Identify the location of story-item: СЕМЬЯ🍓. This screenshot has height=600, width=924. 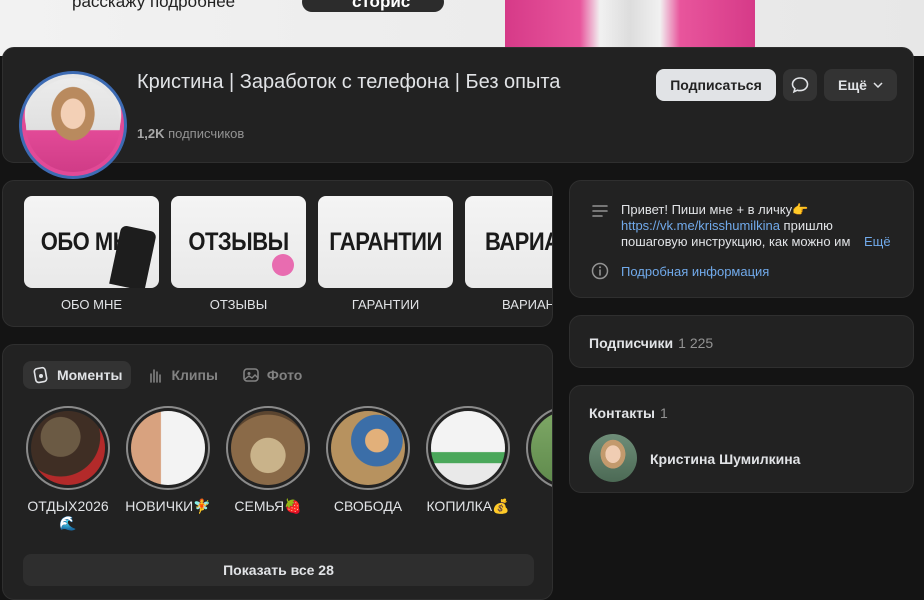
(268, 460).